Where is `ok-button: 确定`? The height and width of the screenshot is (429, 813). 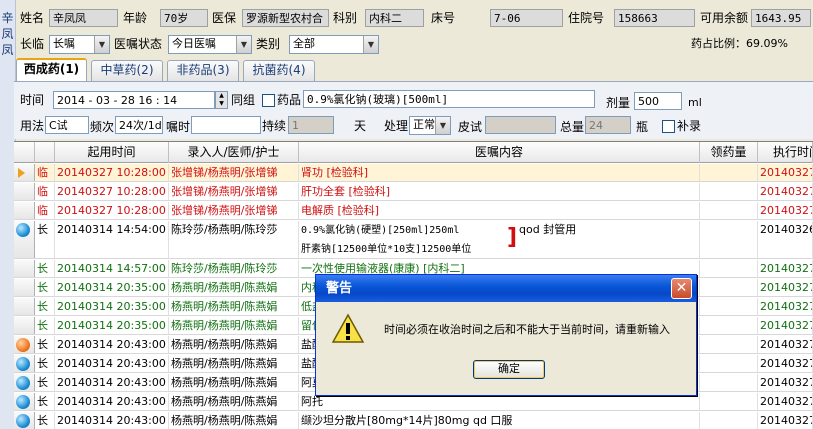 ok-button: 确定 is located at coordinates (509, 369).